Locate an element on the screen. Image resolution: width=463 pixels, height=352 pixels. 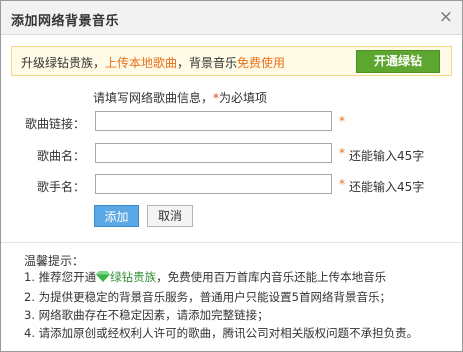
promo-upload-link: 上传本地歌曲 is located at coordinates (141, 63).